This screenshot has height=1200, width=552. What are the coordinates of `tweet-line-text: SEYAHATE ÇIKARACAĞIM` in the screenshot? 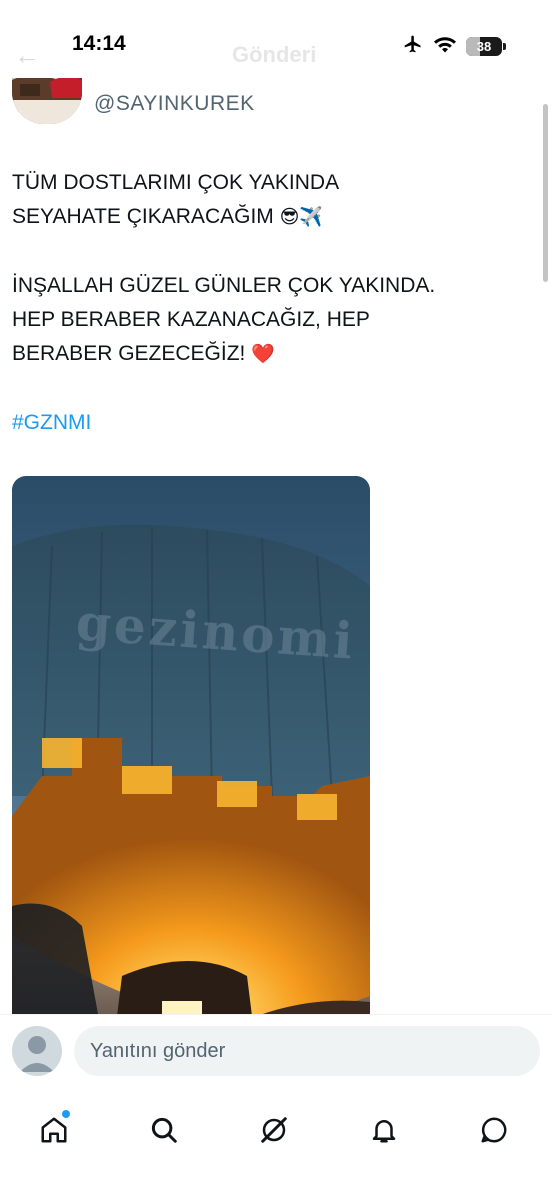 It's located at (143, 216).